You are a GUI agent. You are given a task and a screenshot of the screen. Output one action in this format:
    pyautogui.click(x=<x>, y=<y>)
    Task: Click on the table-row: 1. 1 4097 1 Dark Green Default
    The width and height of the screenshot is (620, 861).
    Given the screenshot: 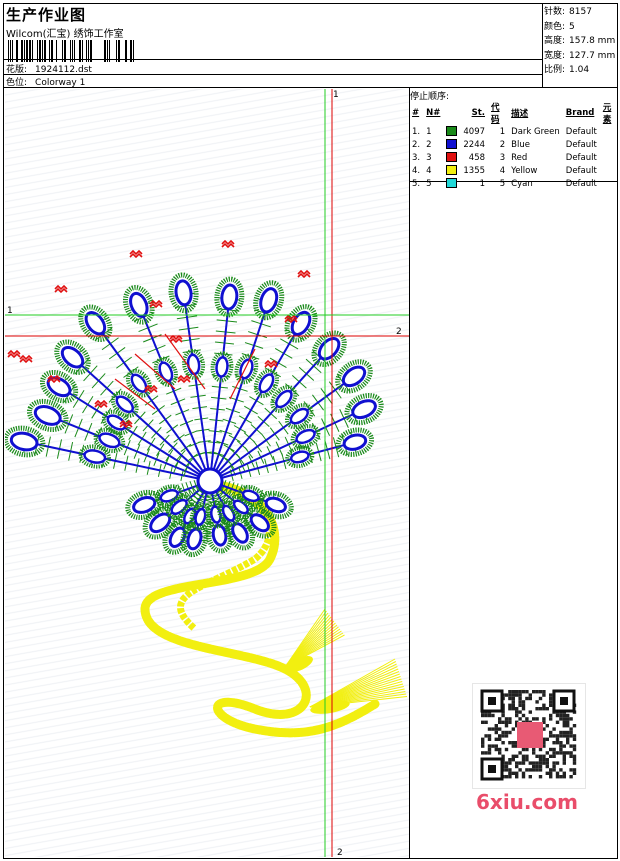 What is the action you would take?
    pyautogui.click(x=514, y=131)
    